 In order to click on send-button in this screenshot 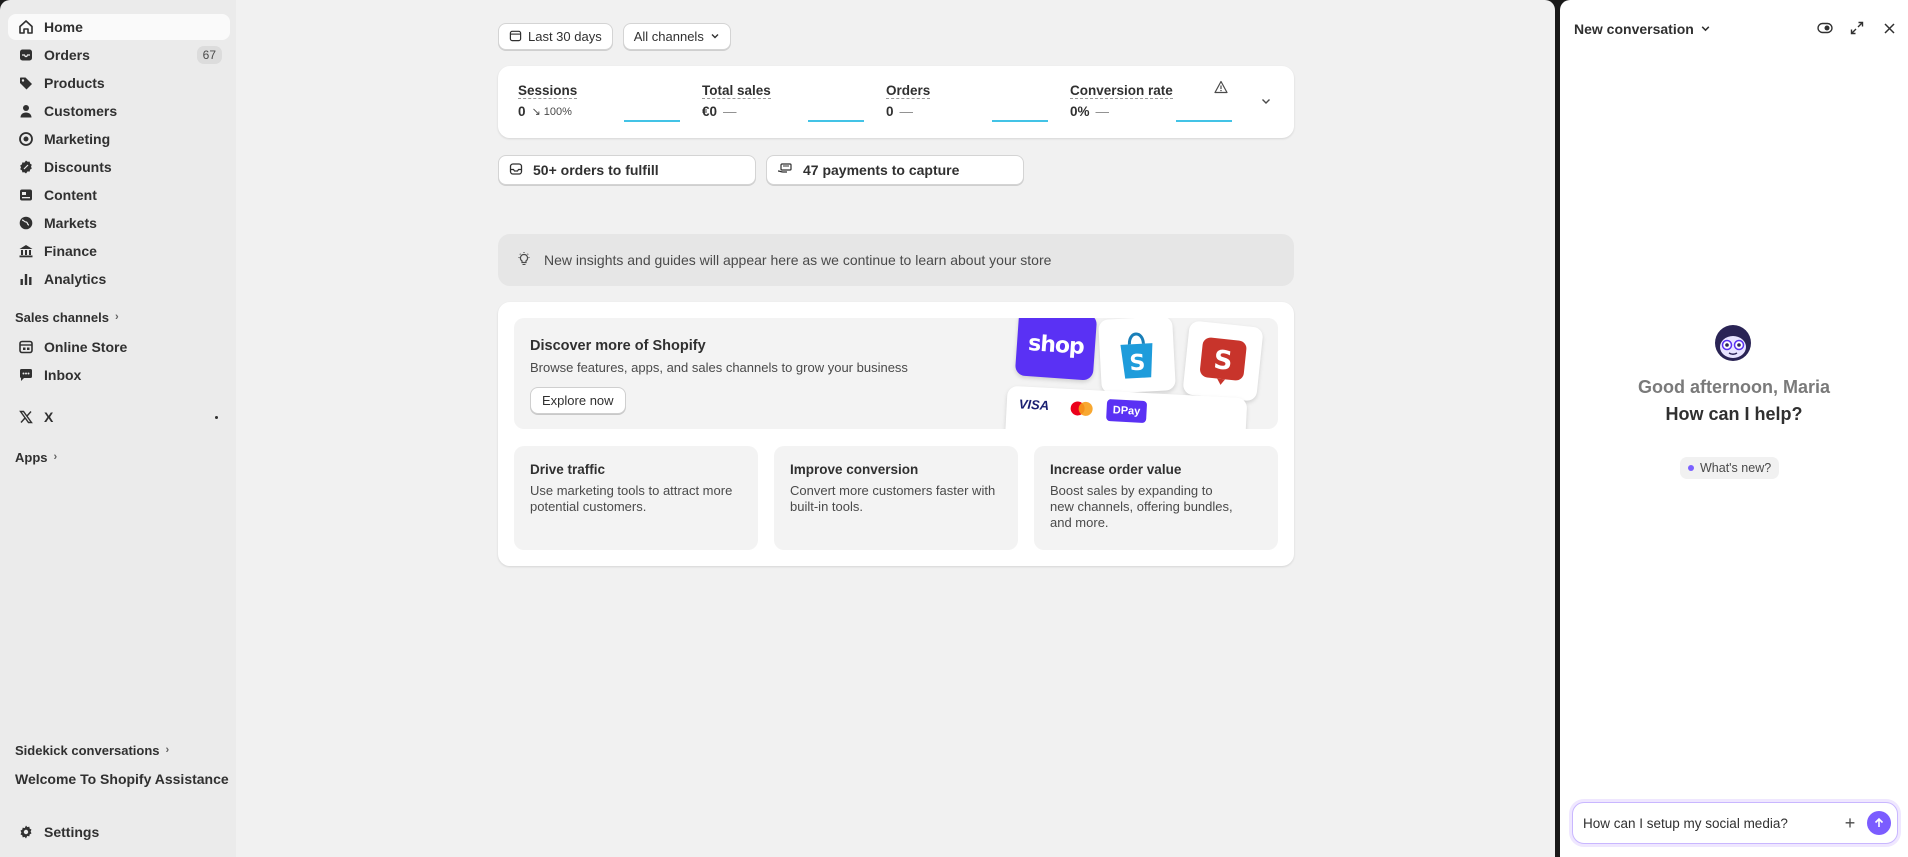, I will do `click(1879, 823)`.